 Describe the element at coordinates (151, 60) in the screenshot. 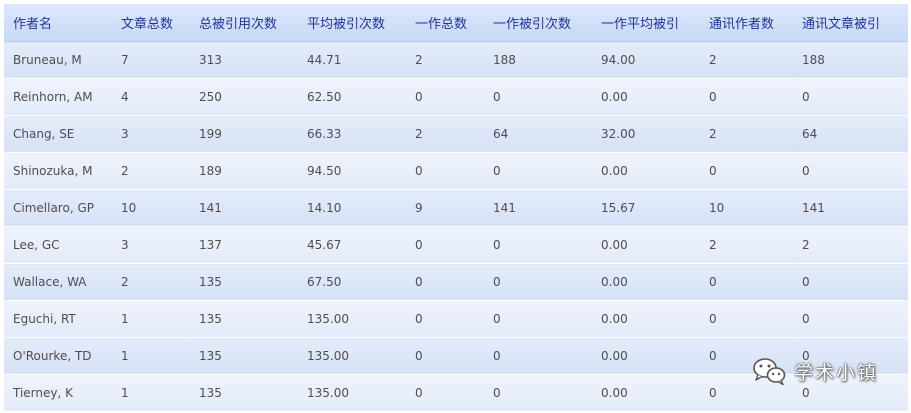

I see `cell-article-count: 7` at that location.